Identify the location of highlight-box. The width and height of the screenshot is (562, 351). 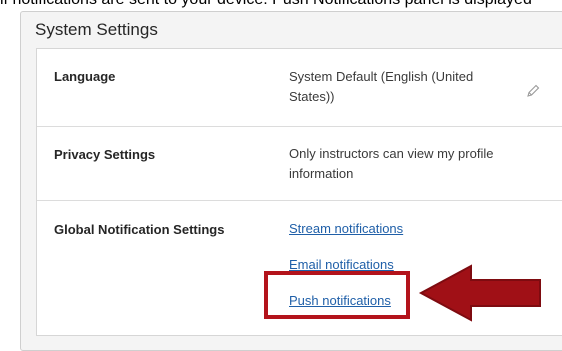
(337, 295).